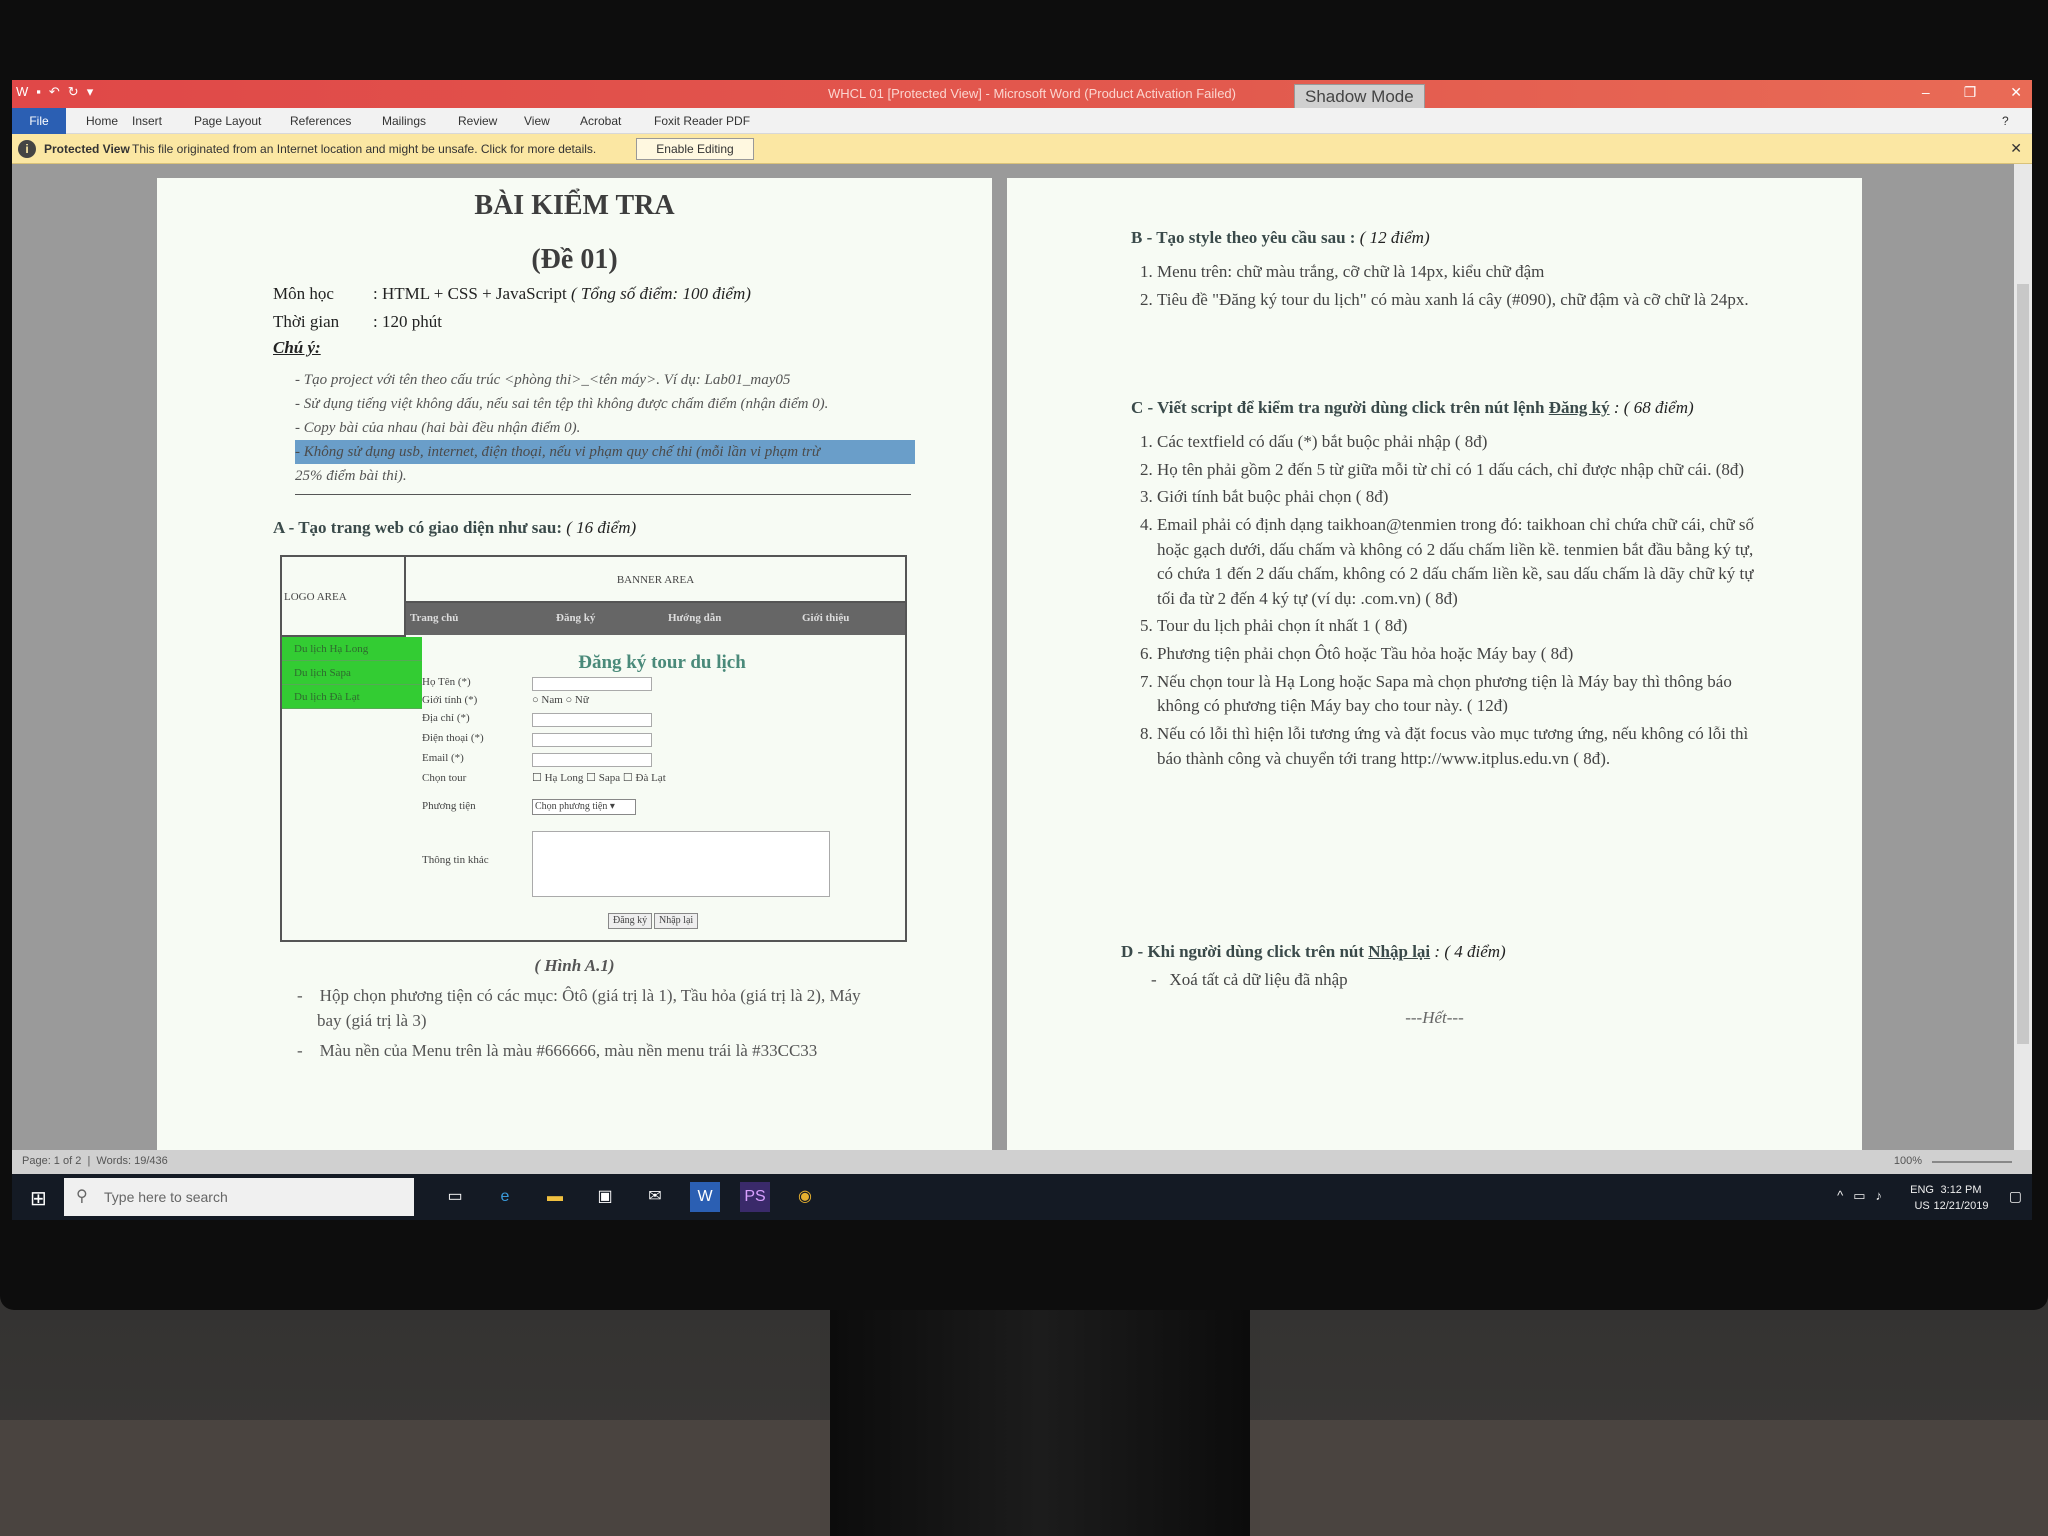  I want to click on word-taskbar-icon: W, so click(705, 1197).